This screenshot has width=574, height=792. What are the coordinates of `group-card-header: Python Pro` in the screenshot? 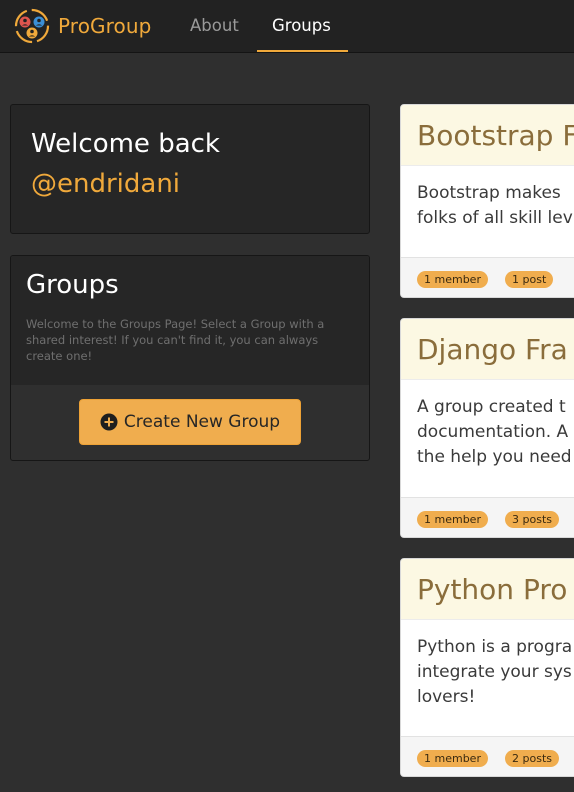 It's located at (487, 589).